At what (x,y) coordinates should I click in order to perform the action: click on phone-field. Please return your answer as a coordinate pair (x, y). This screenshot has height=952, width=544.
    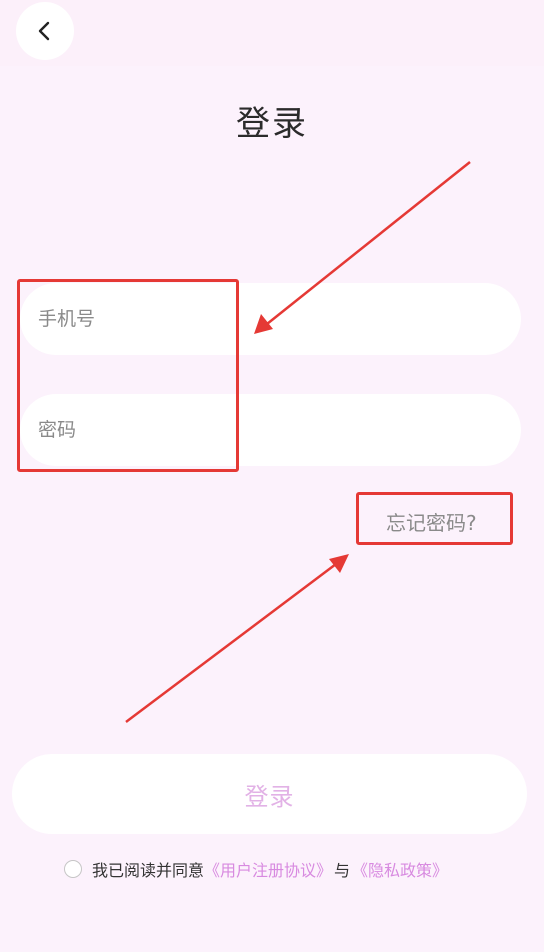
    Looking at the image, I should click on (270, 319).